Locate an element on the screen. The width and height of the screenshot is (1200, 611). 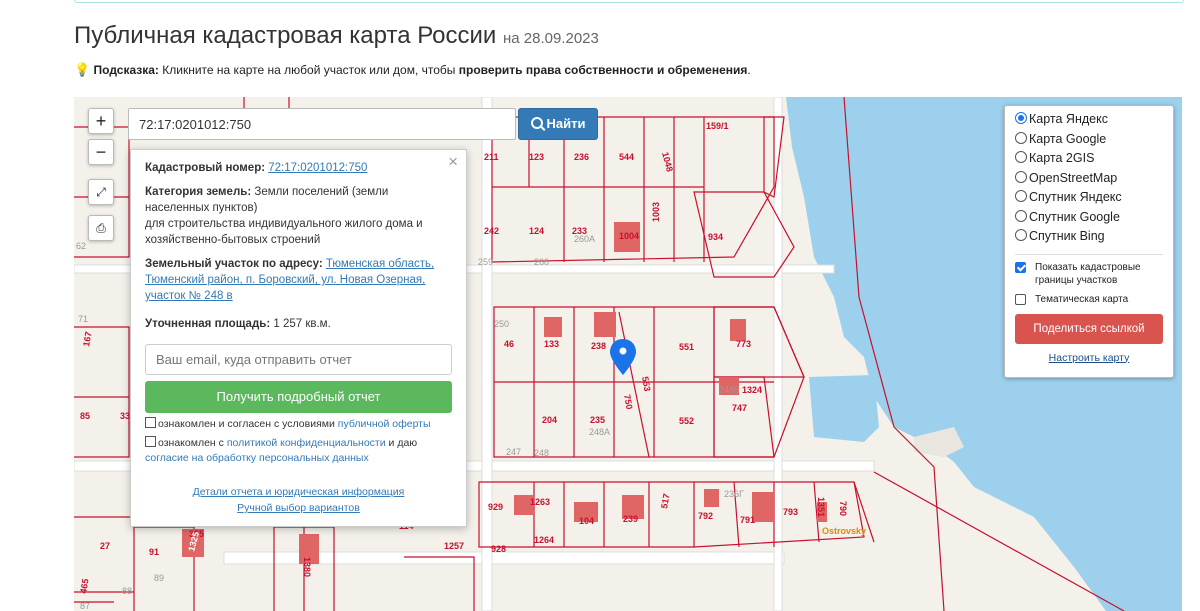
parcel-outline is located at coordinates (759, 342).